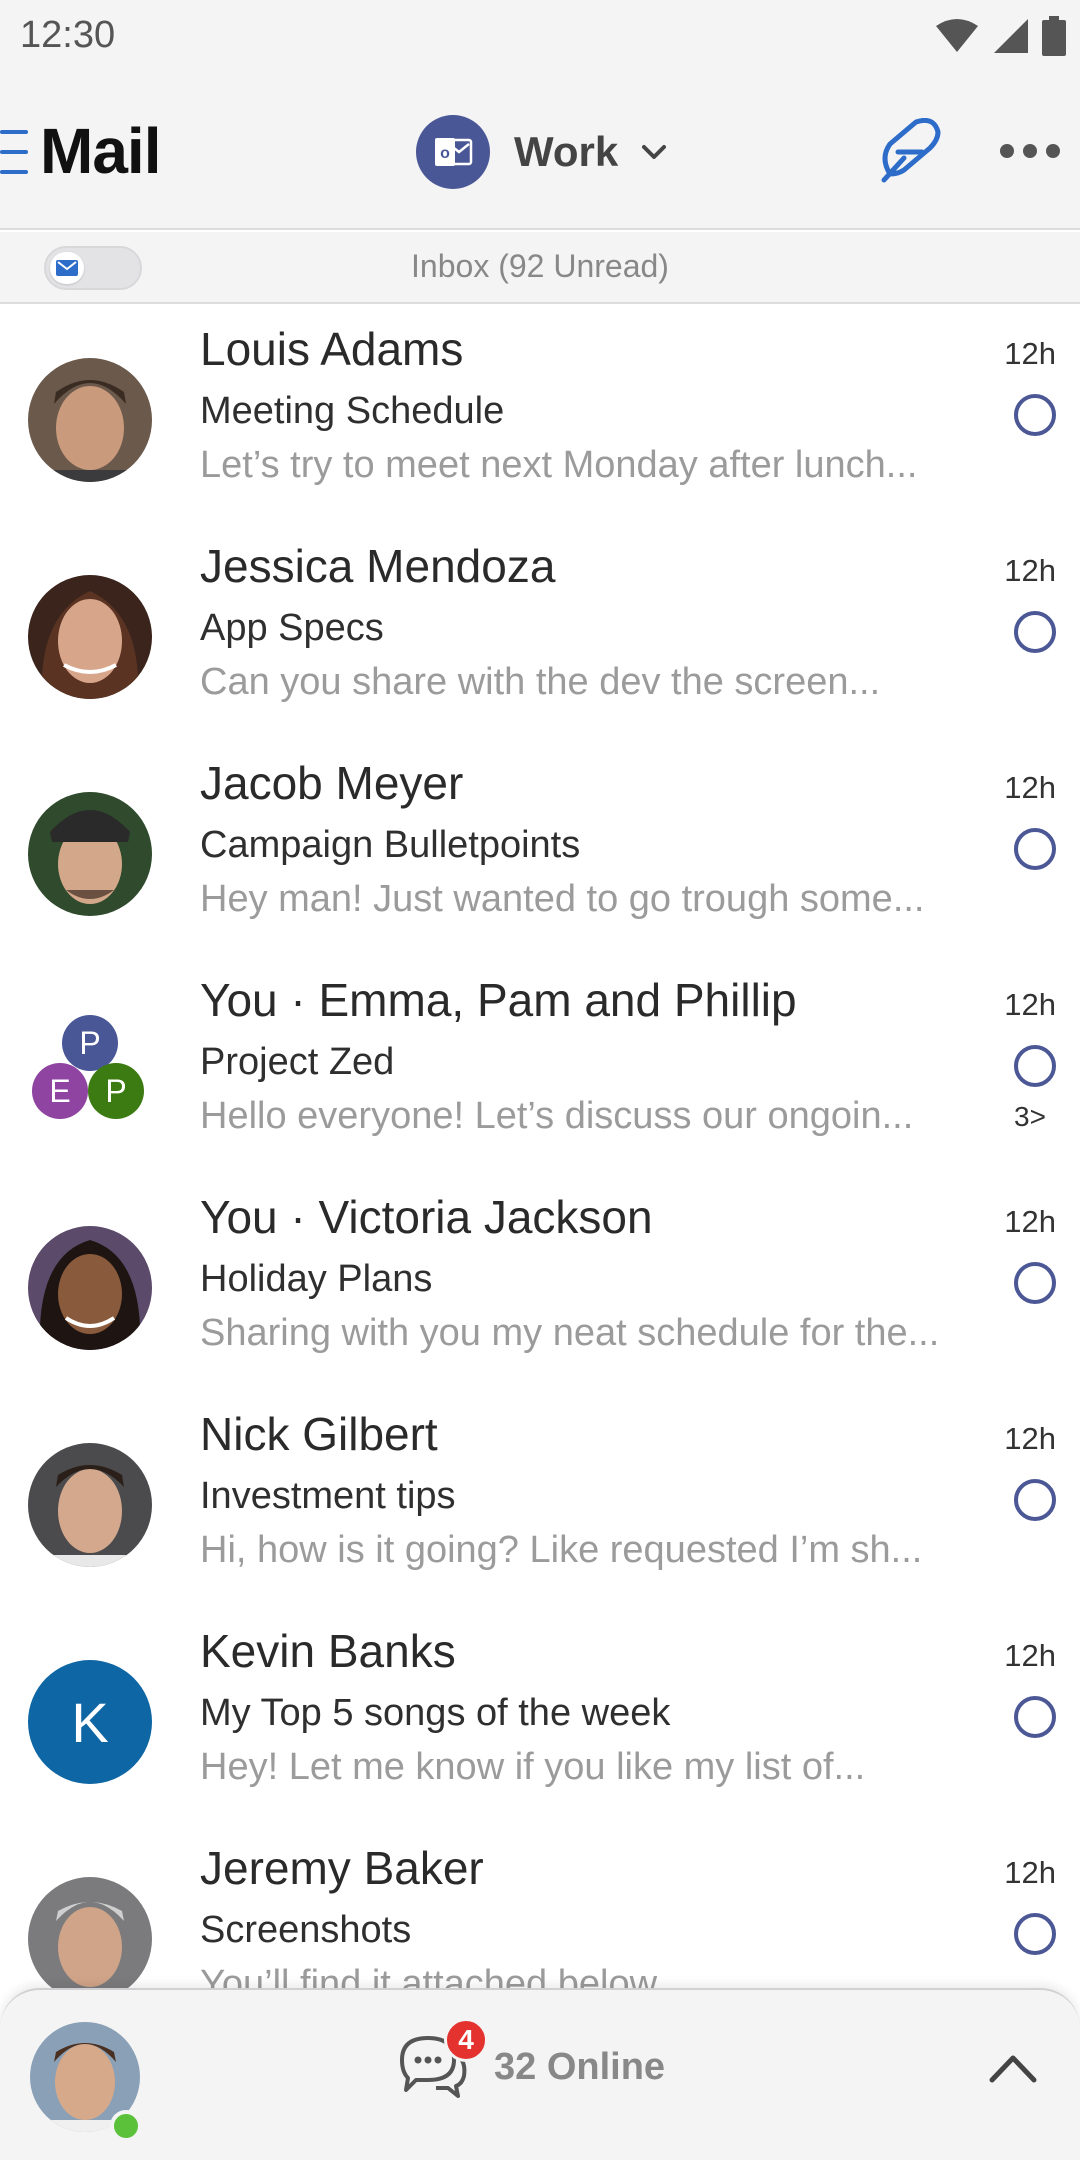  What do you see at coordinates (654, 152) in the screenshot?
I see `chevron-down-icon` at bounding box center [654, 152].